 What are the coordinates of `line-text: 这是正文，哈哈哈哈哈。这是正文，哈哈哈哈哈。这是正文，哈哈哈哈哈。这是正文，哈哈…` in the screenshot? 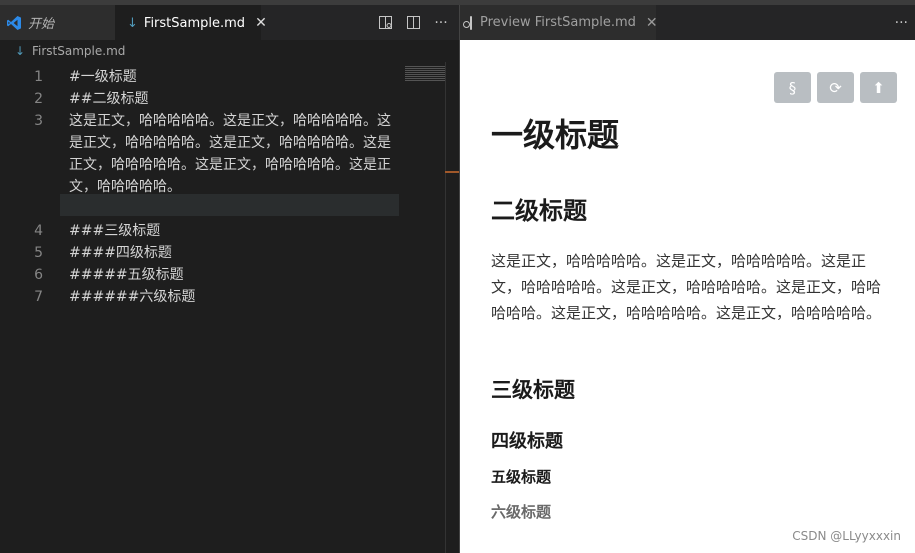 It's located at (230, 154).